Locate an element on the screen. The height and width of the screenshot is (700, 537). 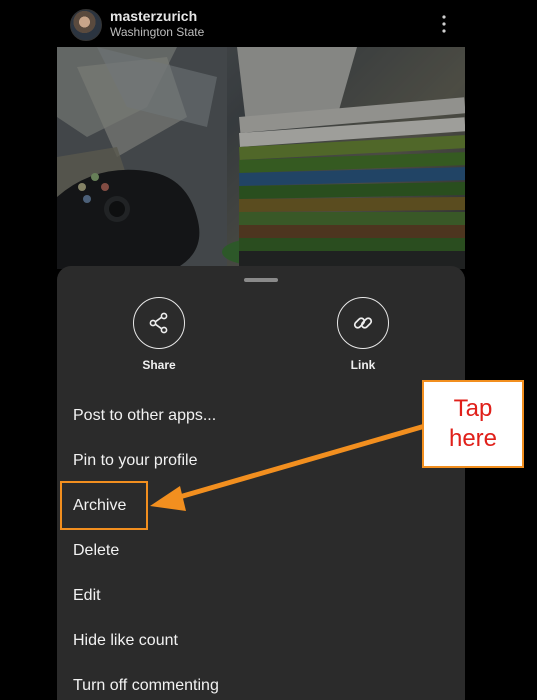
annotation-arrow-icon is located at coordinates (288, 467).